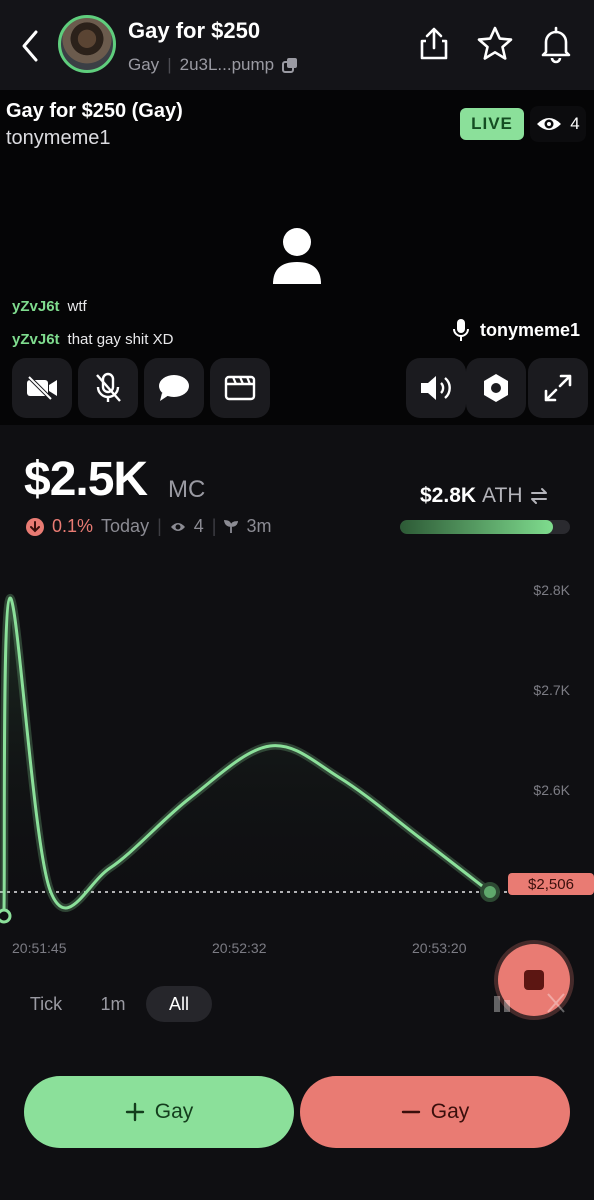 The height and width of the screenshot is (1200, 594). I want to click on microphone-icon, so click(461, 330).